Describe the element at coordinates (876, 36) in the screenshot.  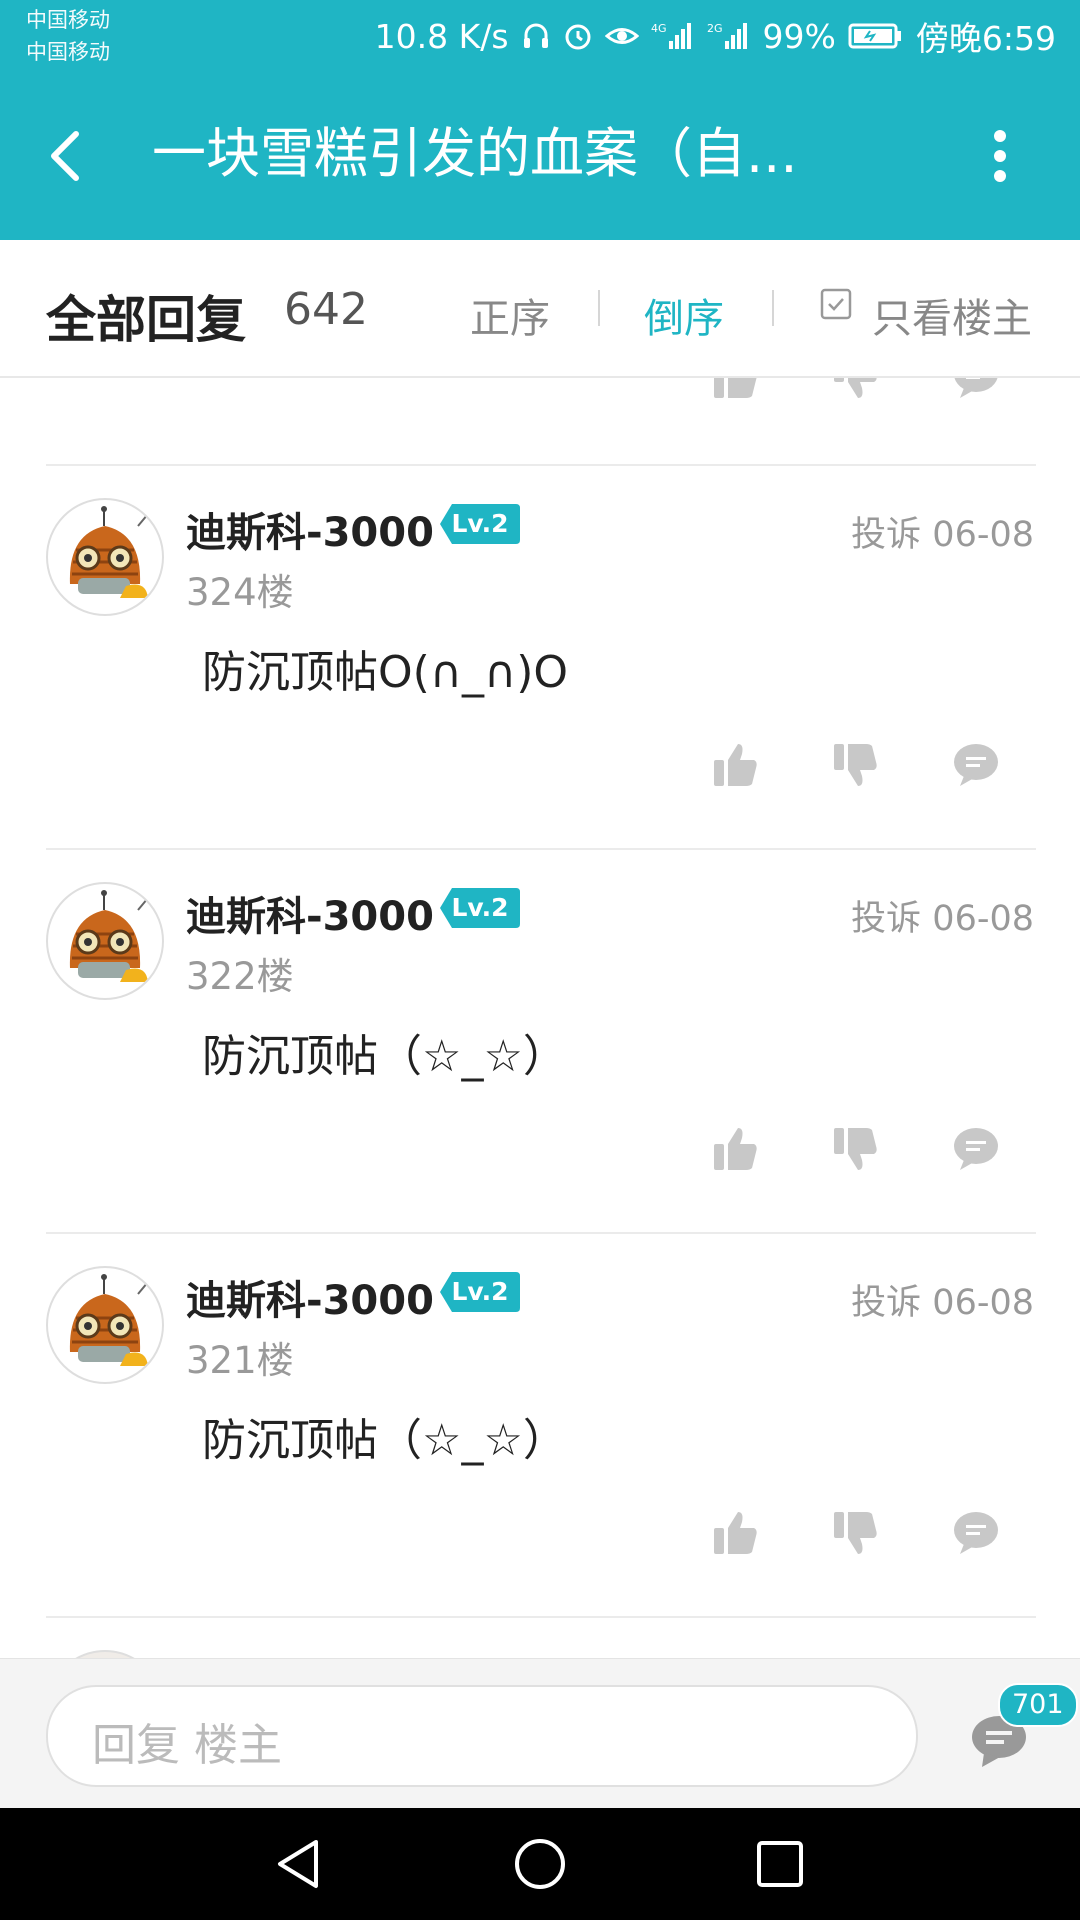
I see `battery-icon` at that location.